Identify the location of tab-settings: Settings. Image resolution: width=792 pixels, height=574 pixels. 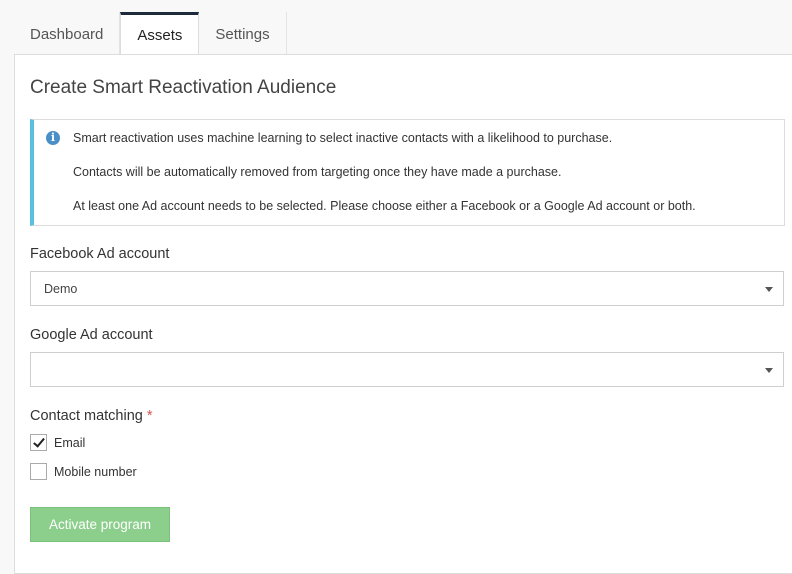
(243, 33).